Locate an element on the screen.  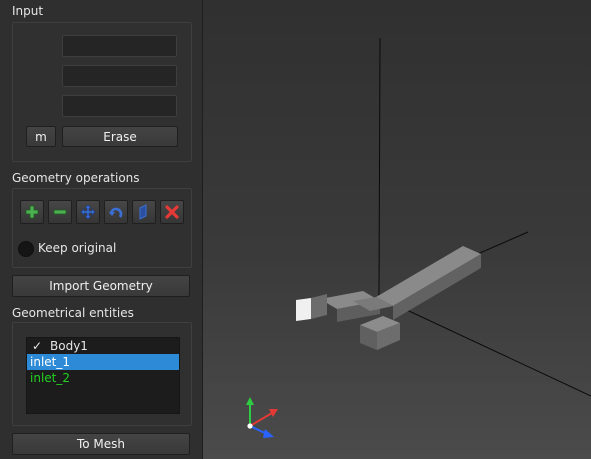
unit-button: m is located at coordinates (41, 136).